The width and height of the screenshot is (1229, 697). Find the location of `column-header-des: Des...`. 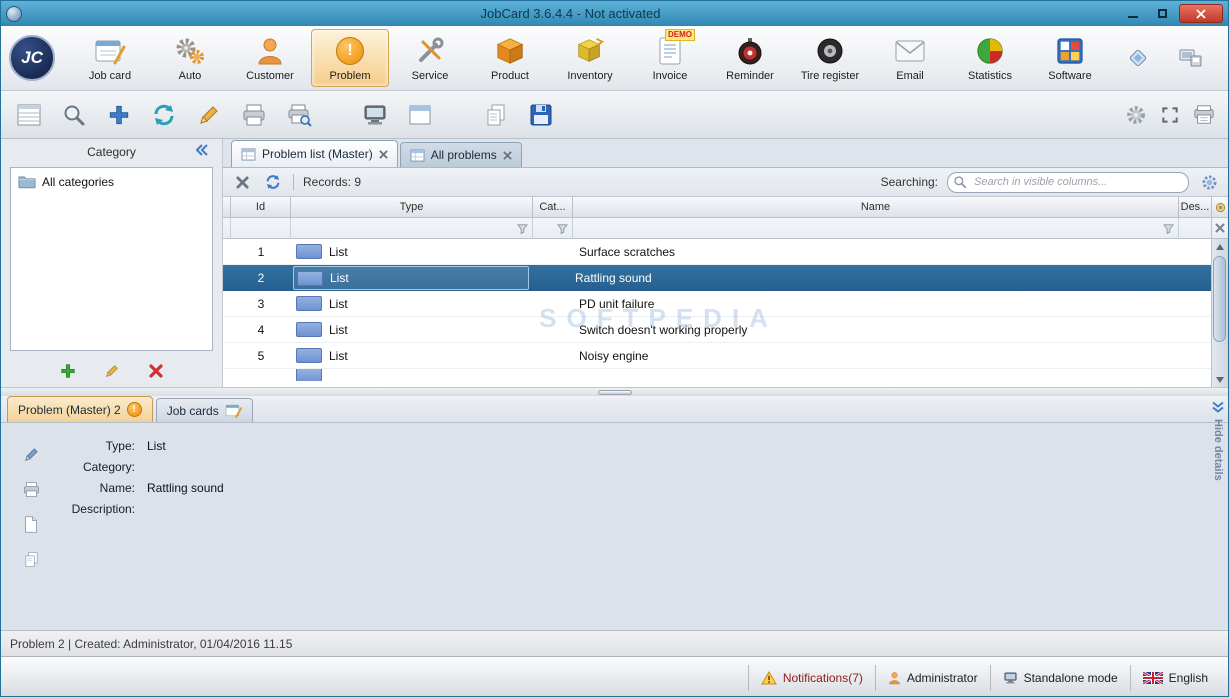

column-header-des: Des... is located at coordinates (1195, 207).